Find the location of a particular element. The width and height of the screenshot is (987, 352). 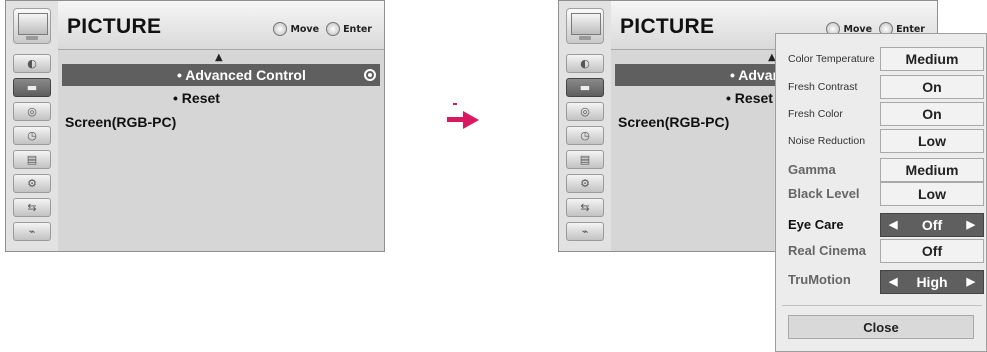

setting-label: Real Cinema is located at coordinates (827, 250).